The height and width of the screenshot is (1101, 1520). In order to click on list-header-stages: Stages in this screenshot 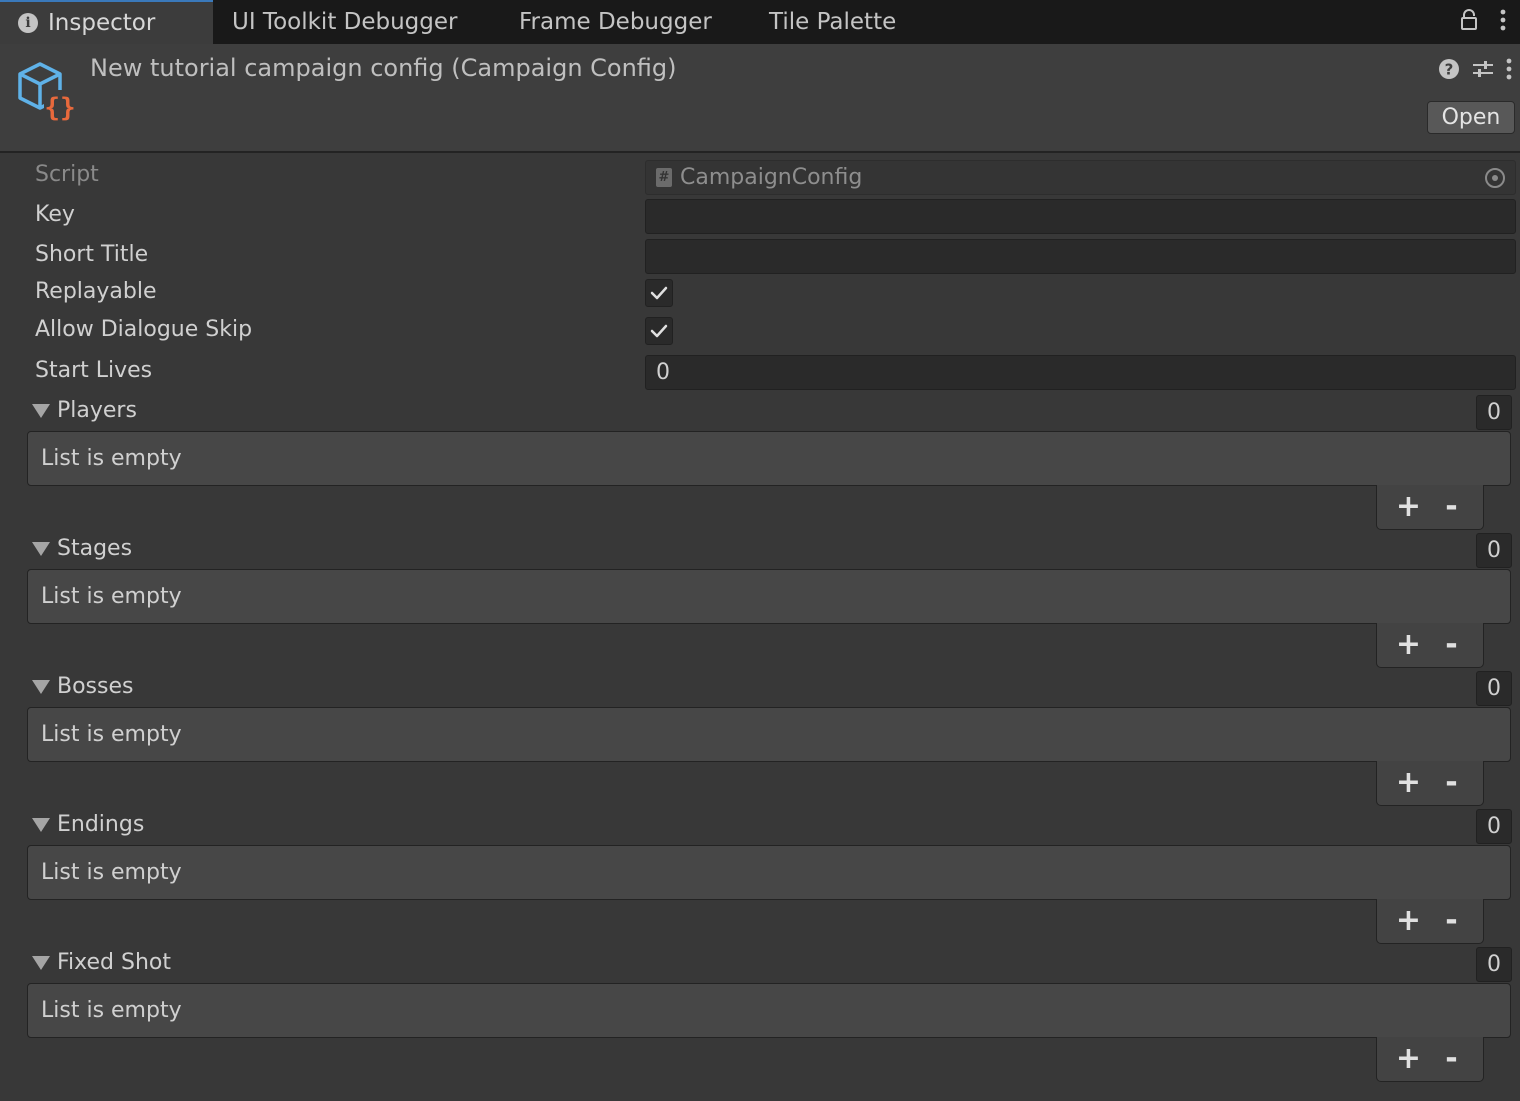, I will do `click(82, 548)`.